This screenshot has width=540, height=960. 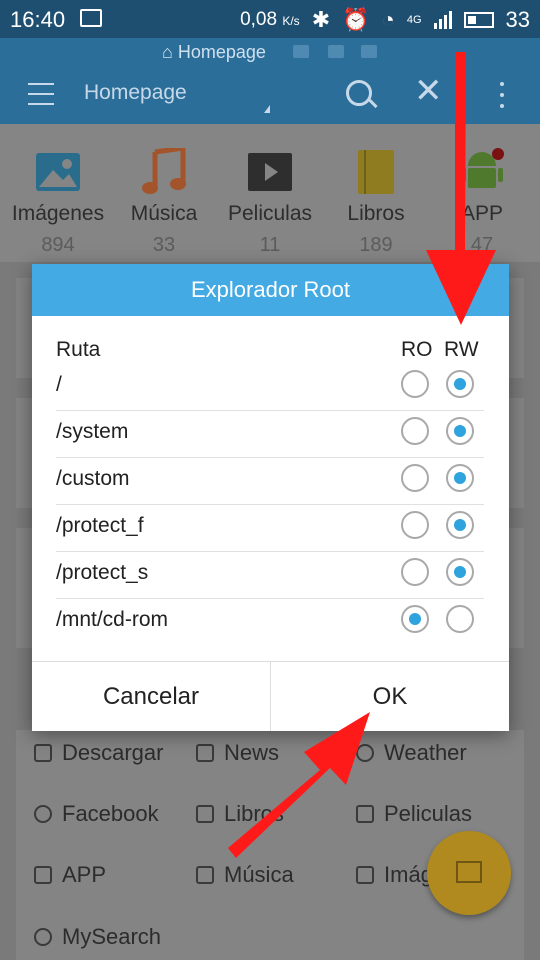 What do you see at coordinates (270, 172) in the screenshot?
I see `video-play-icon` at bounding box center [270, 172].